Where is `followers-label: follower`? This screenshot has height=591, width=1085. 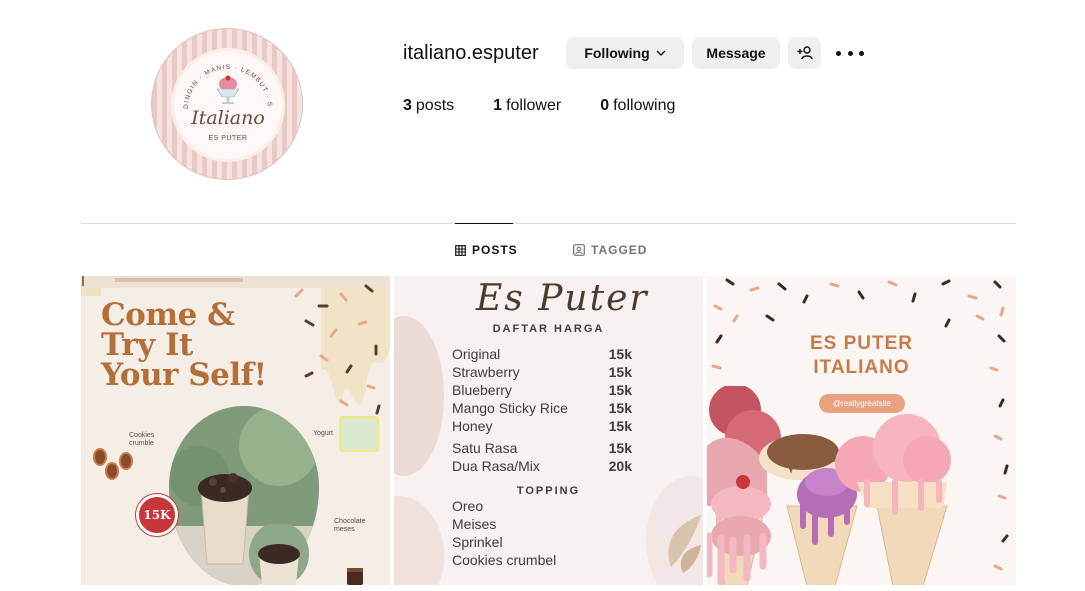
followers-label: follower is located at coordinates (534, 105).